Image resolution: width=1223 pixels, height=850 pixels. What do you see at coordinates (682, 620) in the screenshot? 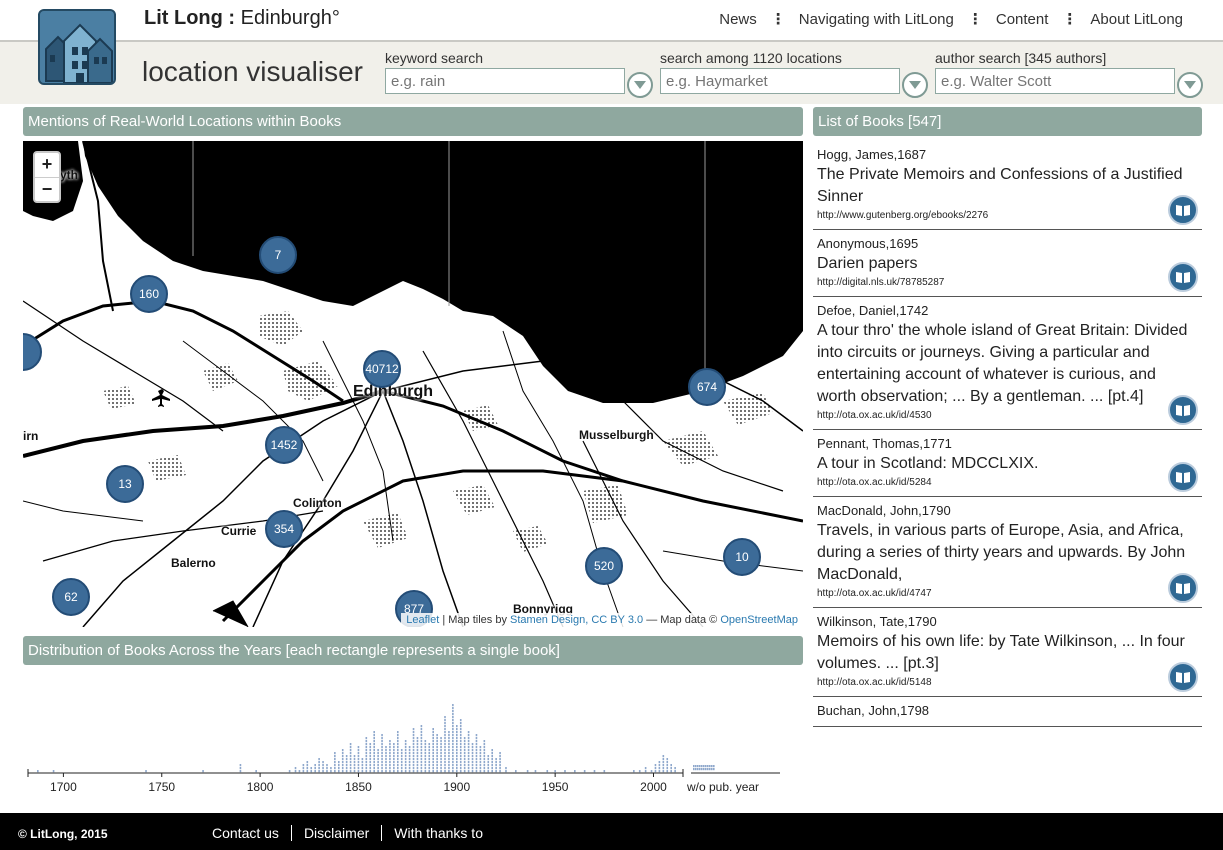
I see `attribution-text: — Map data ©` at bounding box center [682, 620].